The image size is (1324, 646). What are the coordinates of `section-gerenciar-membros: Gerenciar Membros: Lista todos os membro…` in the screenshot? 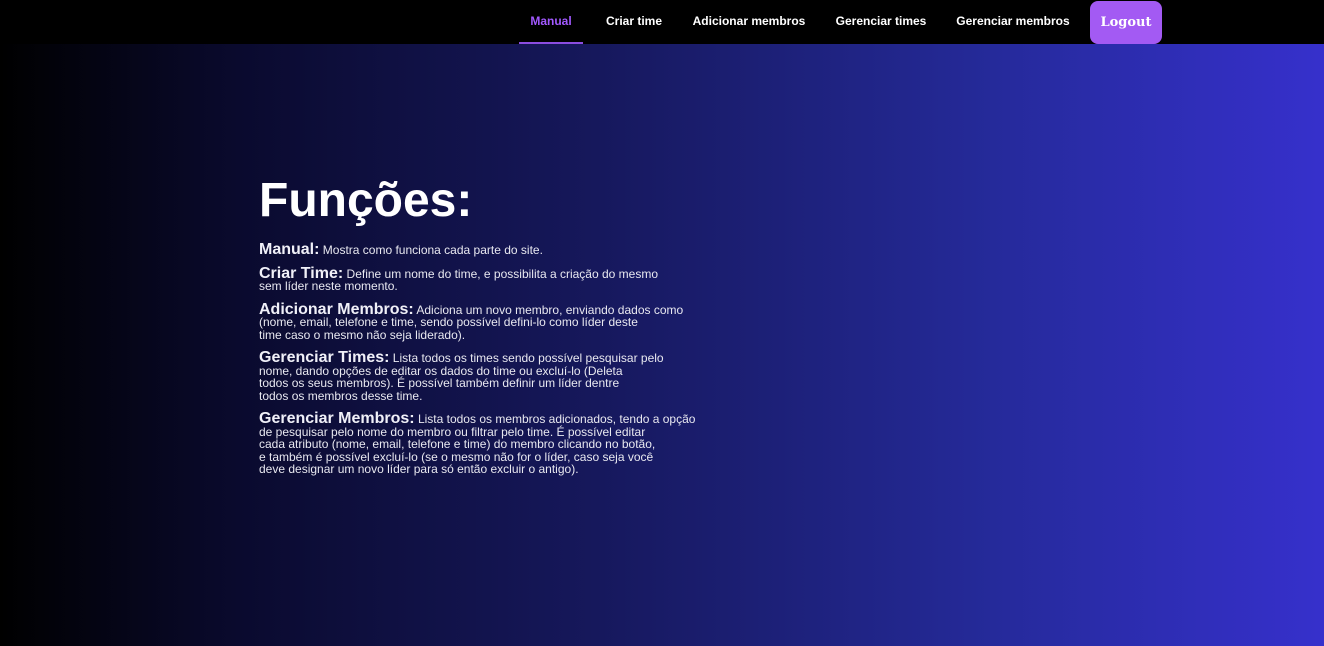 It's located at (484, 443).